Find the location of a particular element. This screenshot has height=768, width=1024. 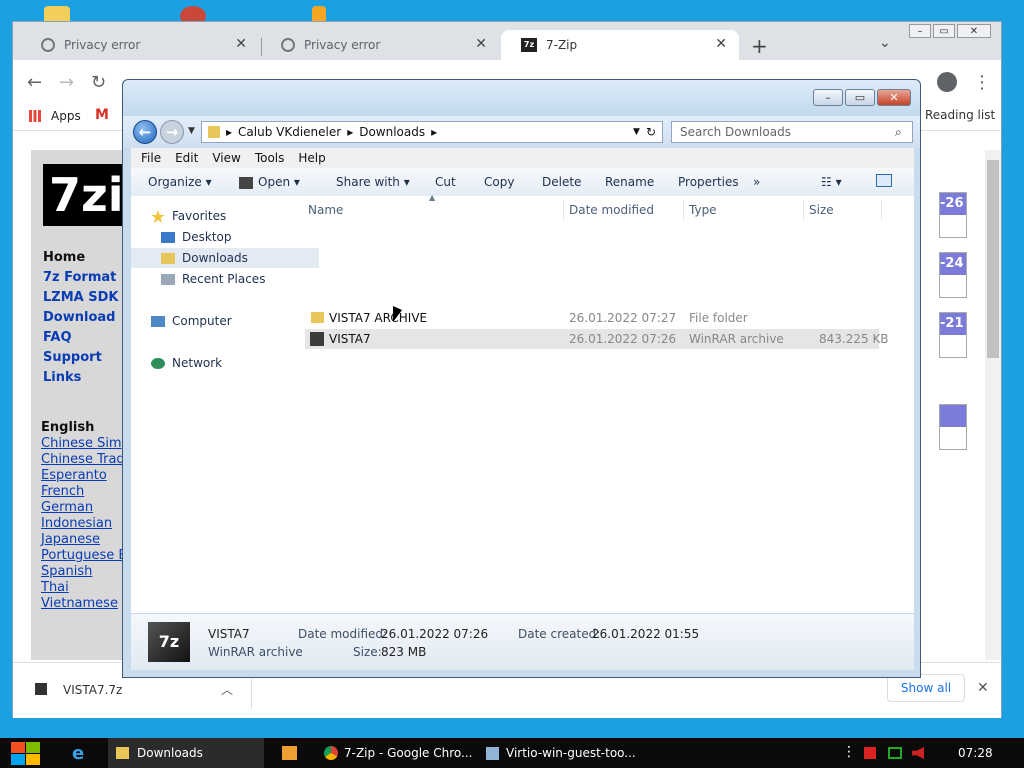

nav-7z-format: 7z Format is located at coordinates (79, 277).